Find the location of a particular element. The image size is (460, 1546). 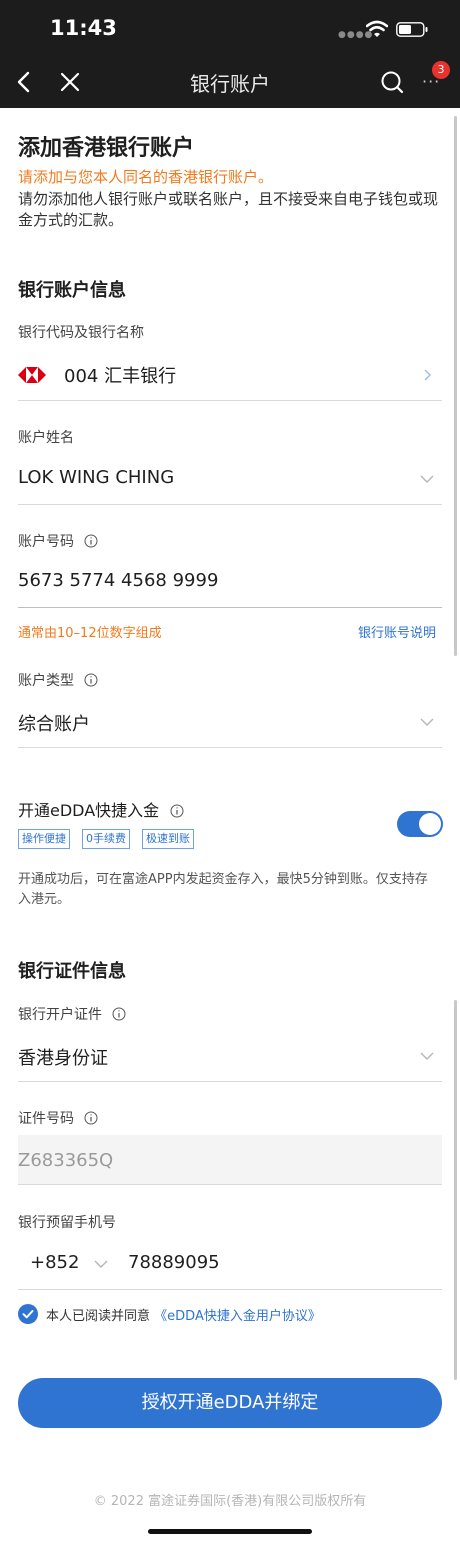

edda-title: 开通eDDA快捷入金 is located at coordinates (101, 809).